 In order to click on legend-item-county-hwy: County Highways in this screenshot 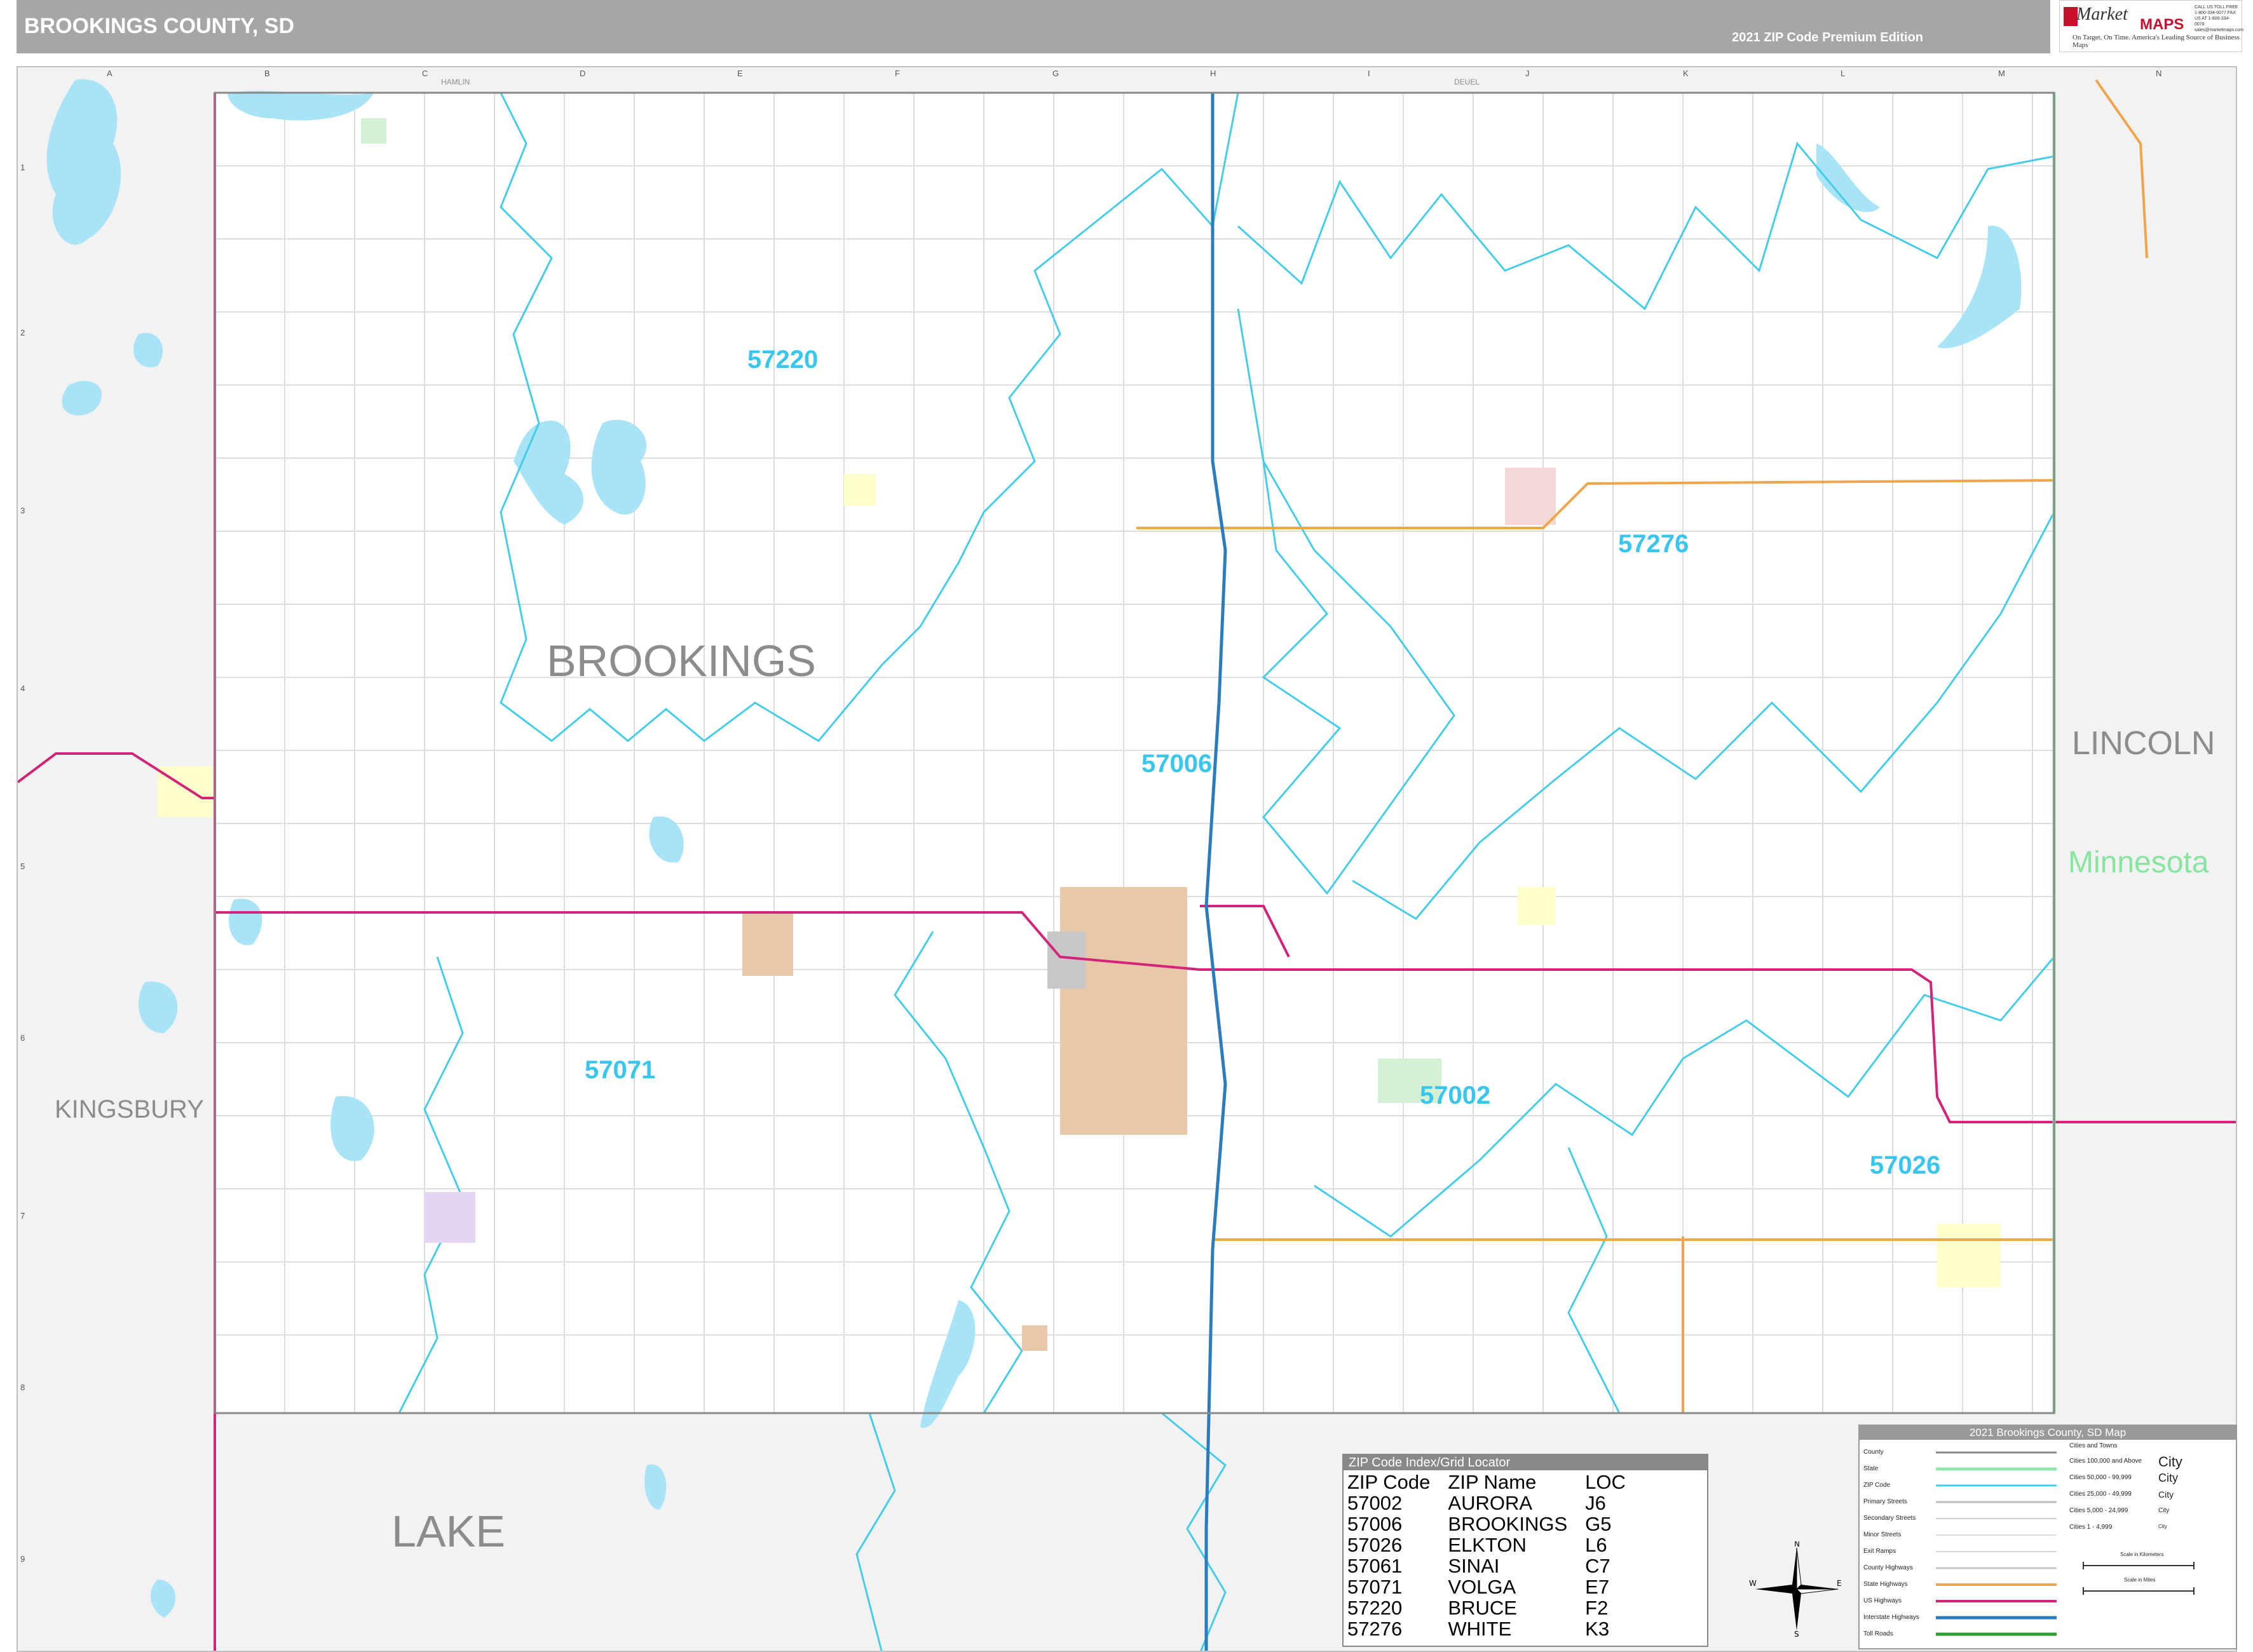, I will do `click(1888, 1568)`.